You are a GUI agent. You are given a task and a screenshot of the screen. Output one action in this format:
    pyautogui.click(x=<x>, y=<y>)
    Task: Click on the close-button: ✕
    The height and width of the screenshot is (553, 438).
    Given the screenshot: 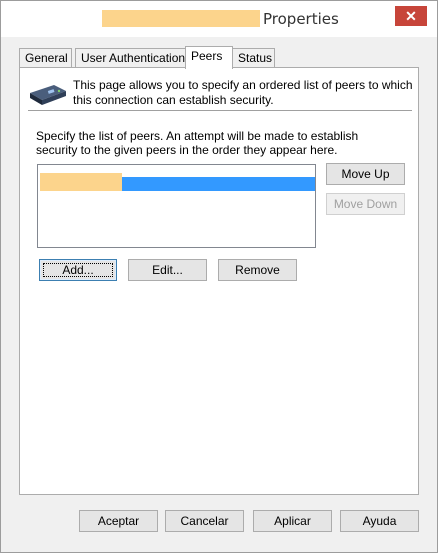 What is the action you would take?
    pyautogui.click(x=411, y=16)
    